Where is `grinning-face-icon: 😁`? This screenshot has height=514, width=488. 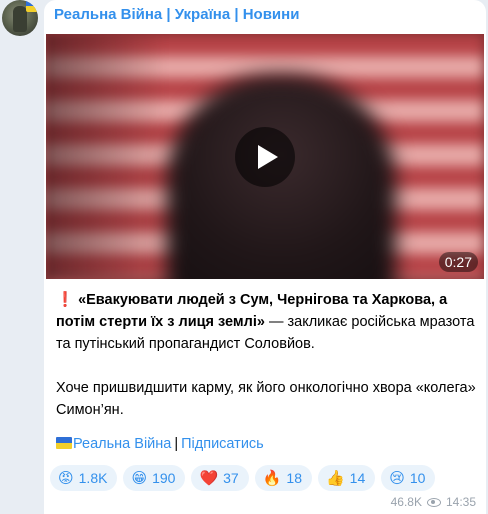 grinning-face-icon: 😁 is located at coordinates (139, 478).